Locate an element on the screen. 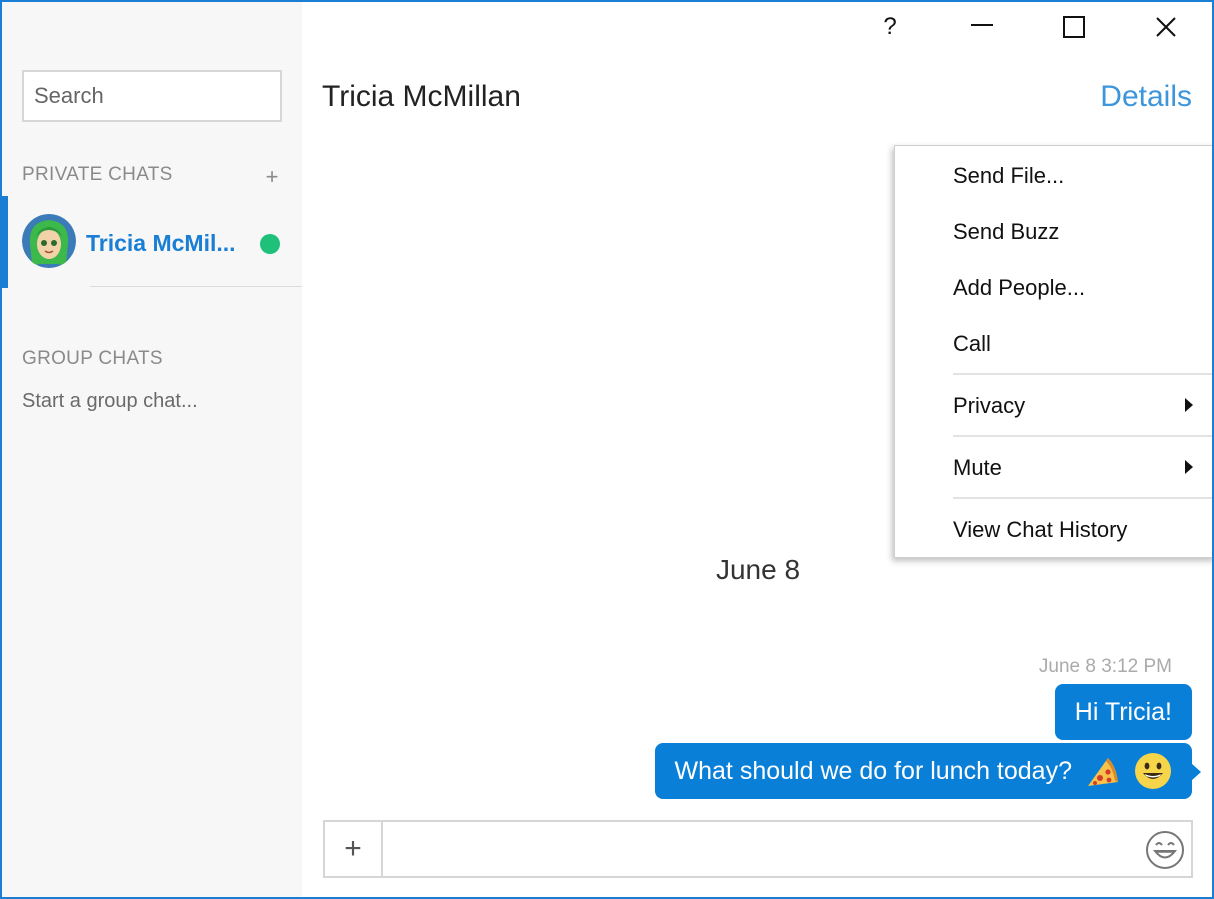 Image resolution: width=1214 pixels, height=899 pixels. group-chats-header: GROUP CHATS is located at coordinates (92, 358).